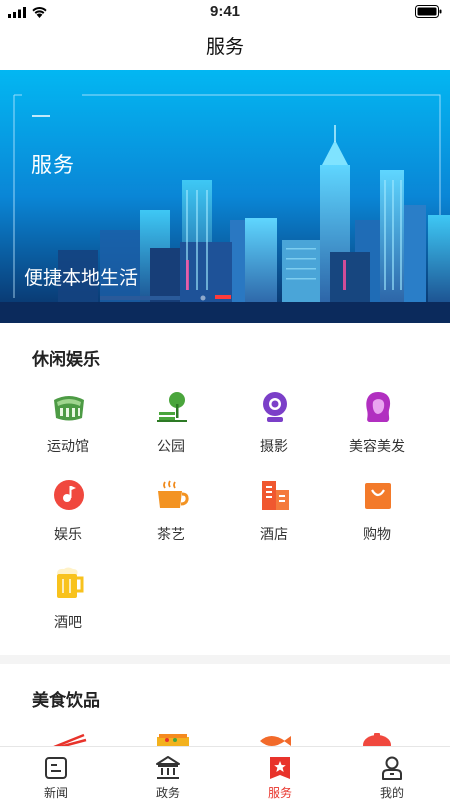  What do you see at coordinates (377, 740) in the screenshot?
I see `hotpot-icon` at bounding box center [377, 740].